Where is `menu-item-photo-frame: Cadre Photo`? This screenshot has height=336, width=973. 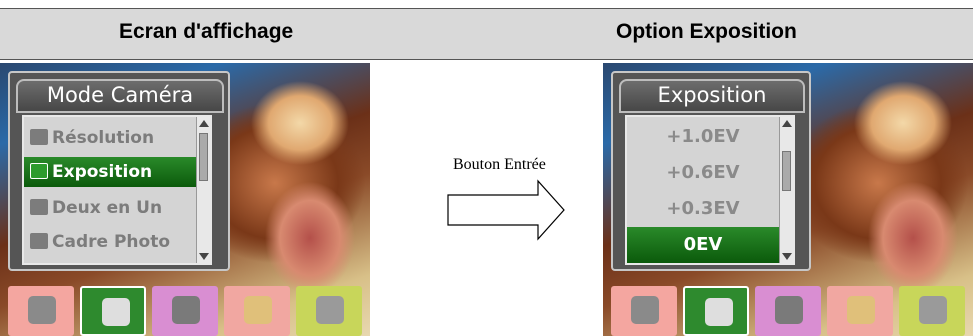 menu-item-photo-frame: Cadre Photo is located at coordinates (100, 242).